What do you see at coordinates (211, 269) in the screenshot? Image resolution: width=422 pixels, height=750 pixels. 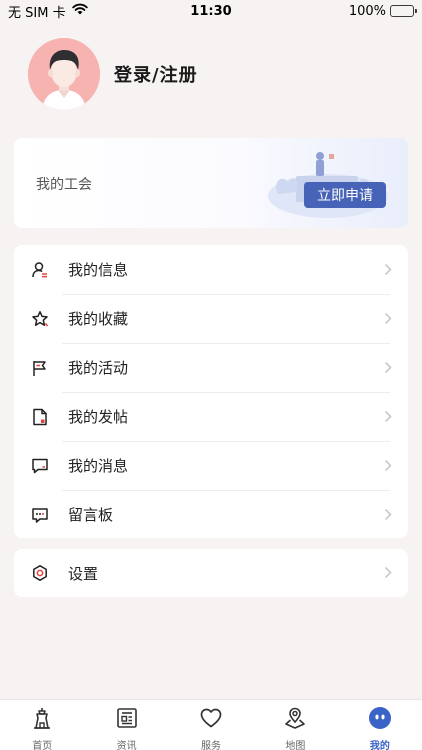 I see `menu-item-my-info: 我的信息` at bounding box center [211, 269].